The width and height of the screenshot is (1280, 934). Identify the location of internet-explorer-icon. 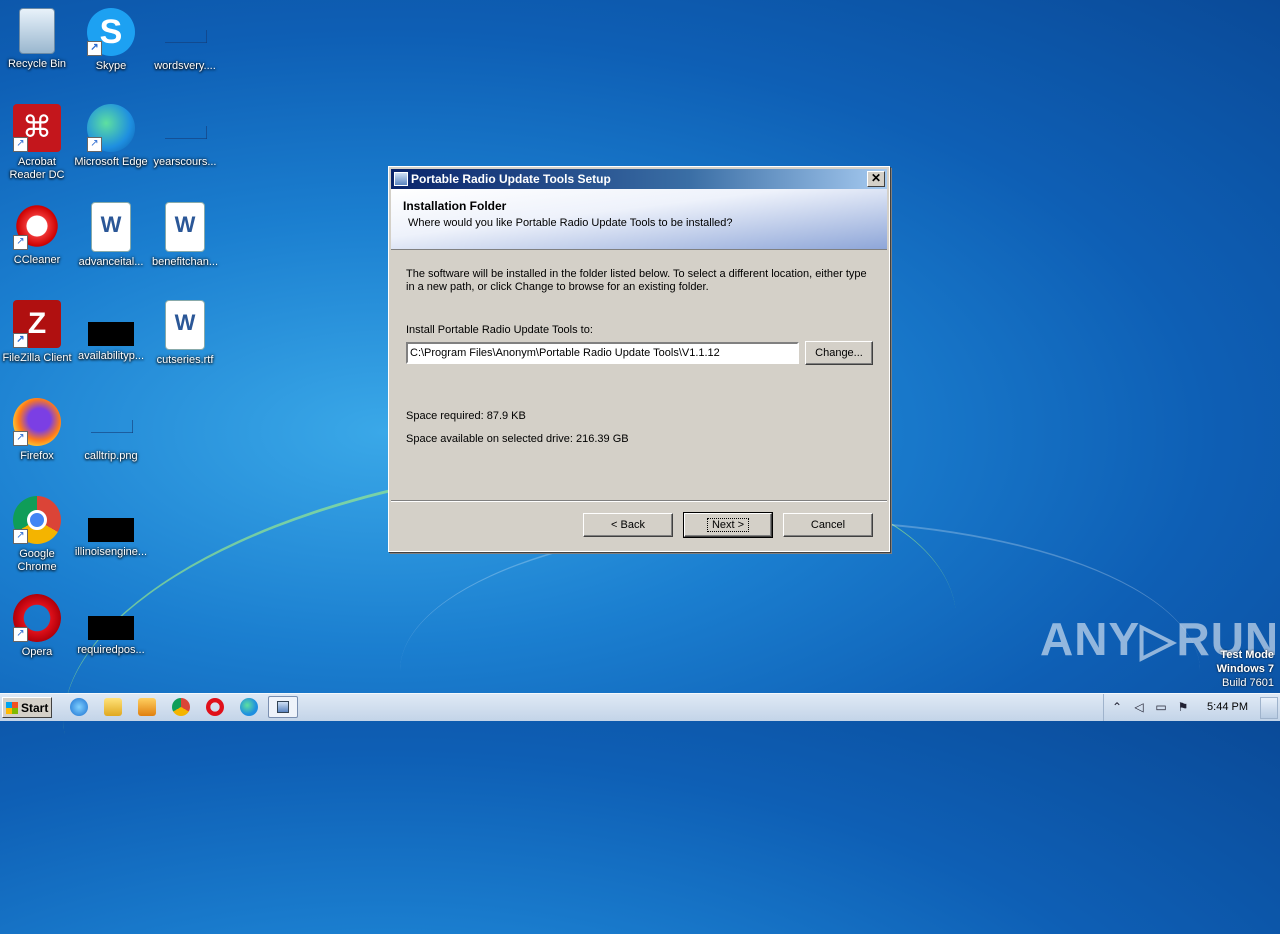
(79, 707).